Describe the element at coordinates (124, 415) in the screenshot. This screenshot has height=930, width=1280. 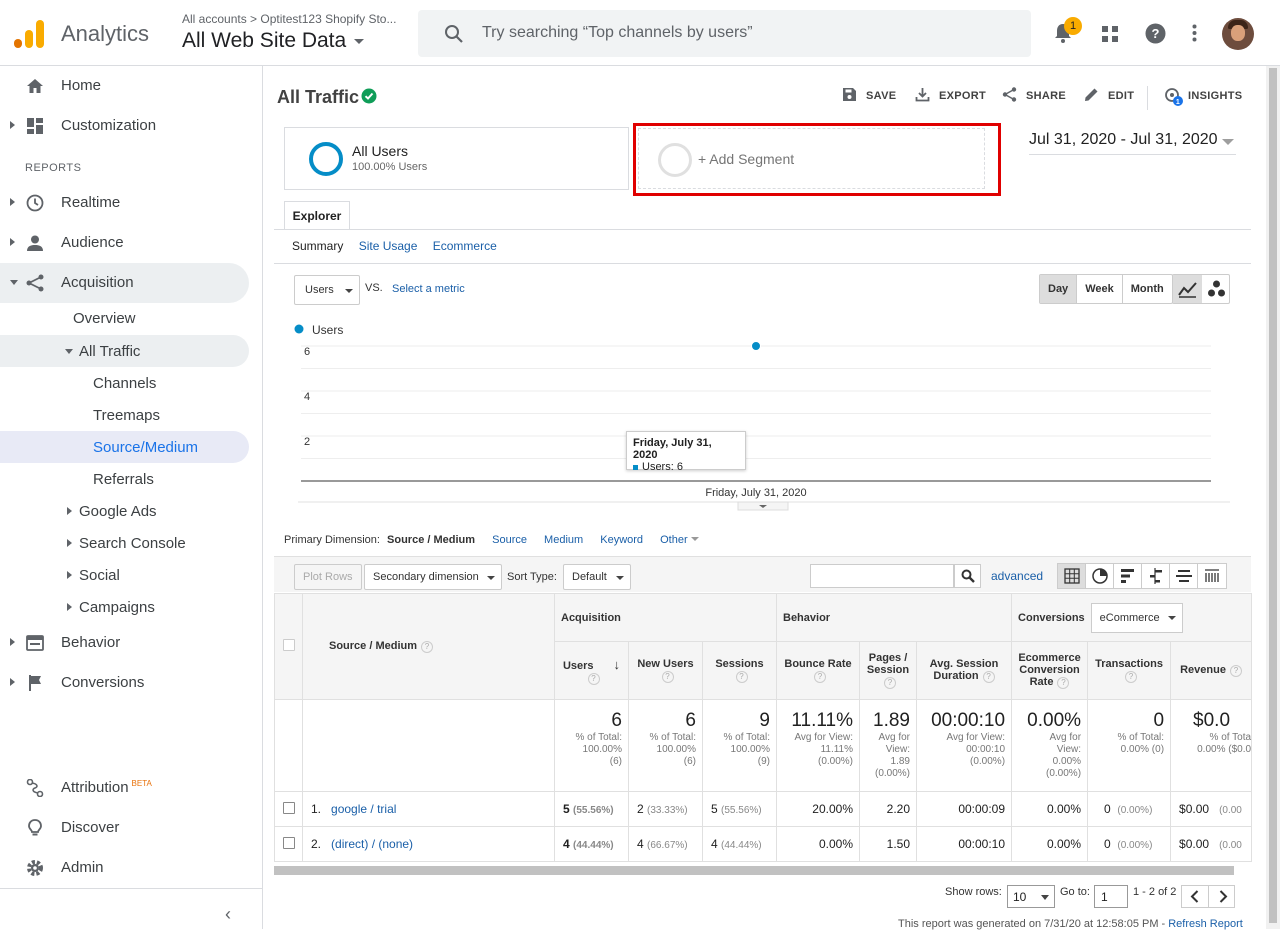
I see `sidebar-item-treemaps: Treemaps` at that location.